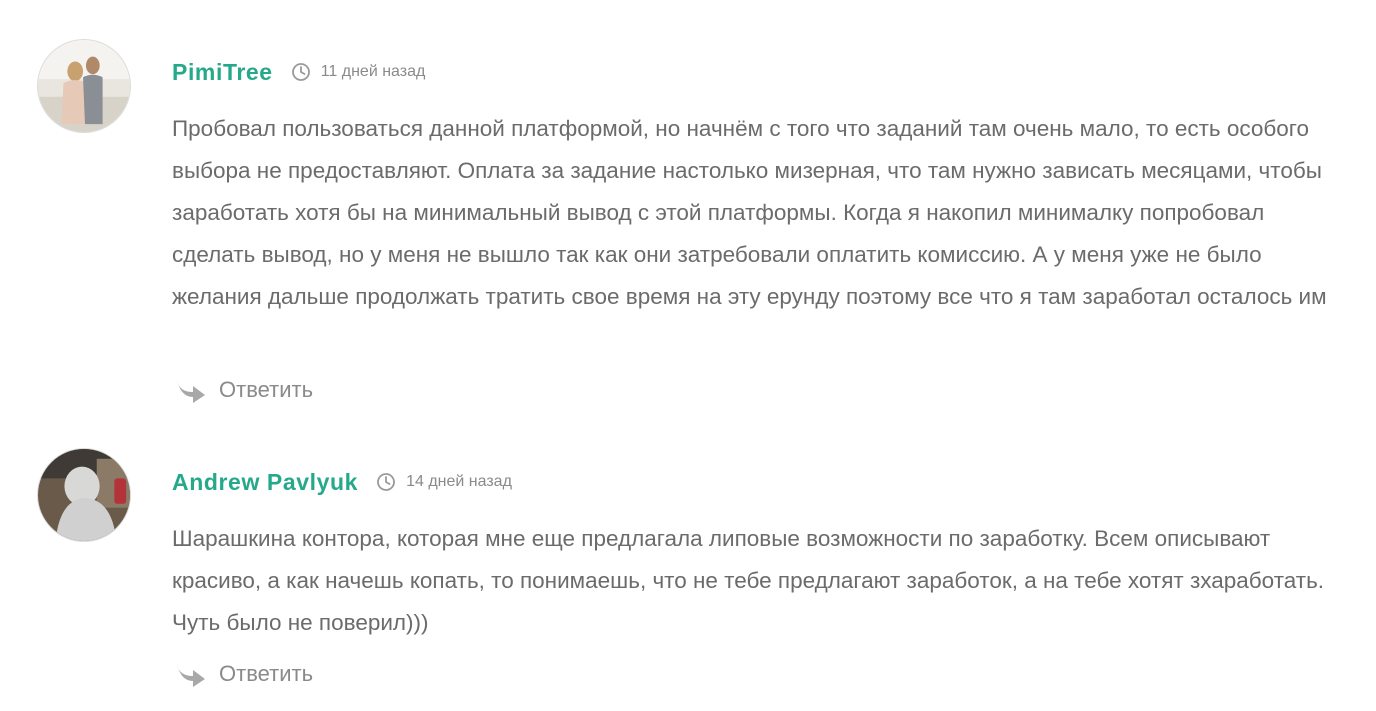  I want to click on comment-date: 11 дней назад, so click(358, 72).